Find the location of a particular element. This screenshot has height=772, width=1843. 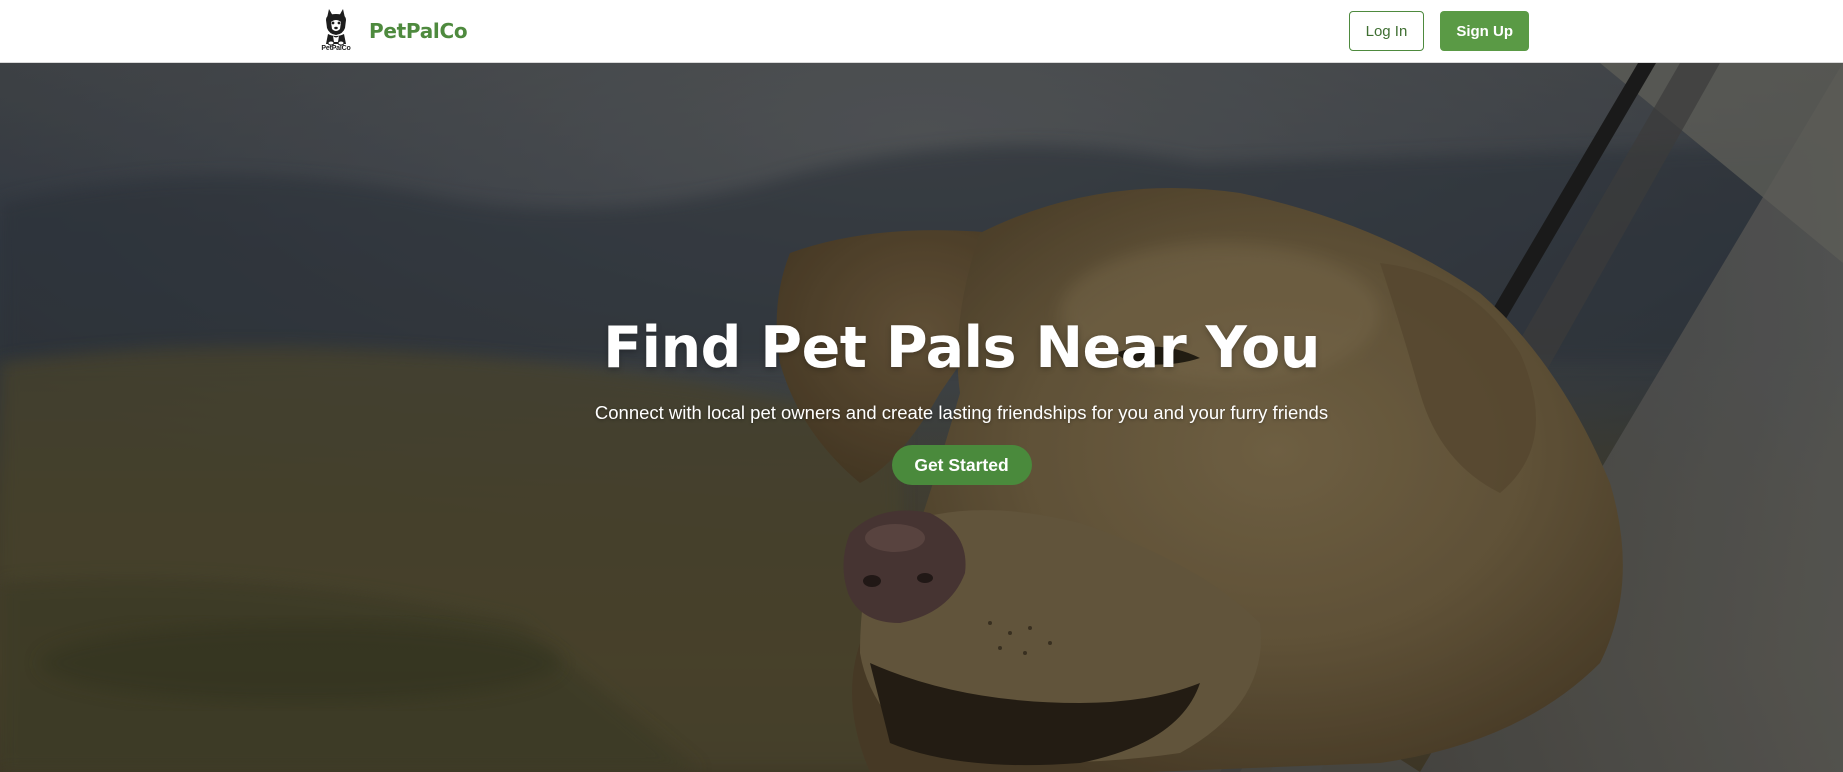

hero-title: Find Pet Pals Near You is located at coordinates (961, 348).